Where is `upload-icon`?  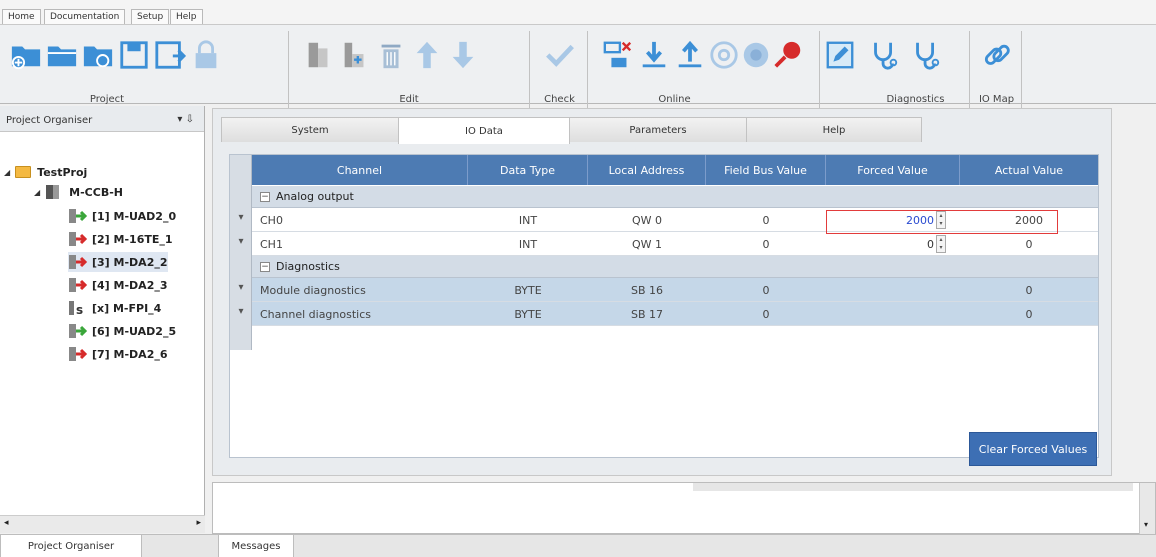
upload-icon is located at coordinates (690, 55).